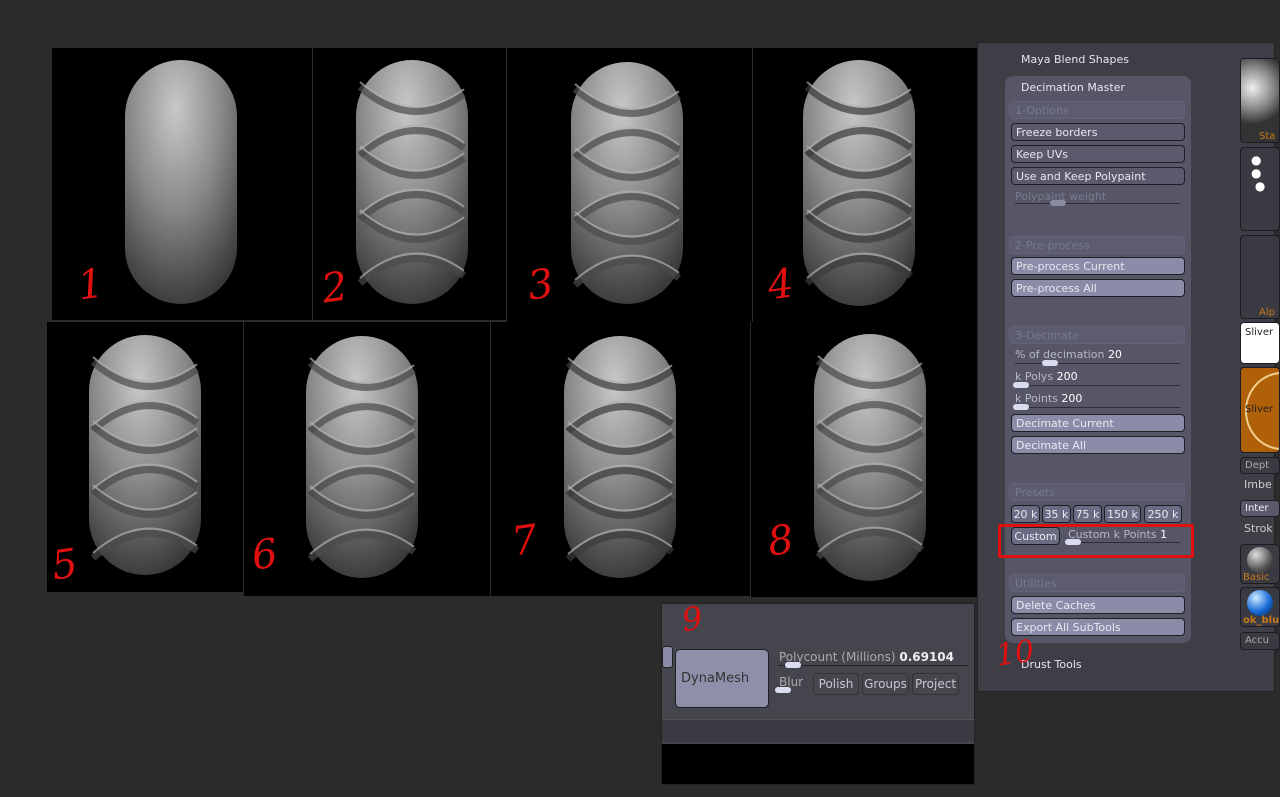 This screenshot has width=1280, height=797. I want to click on freeze-borders-toggle: Freeze borders, so click(1098, 132).